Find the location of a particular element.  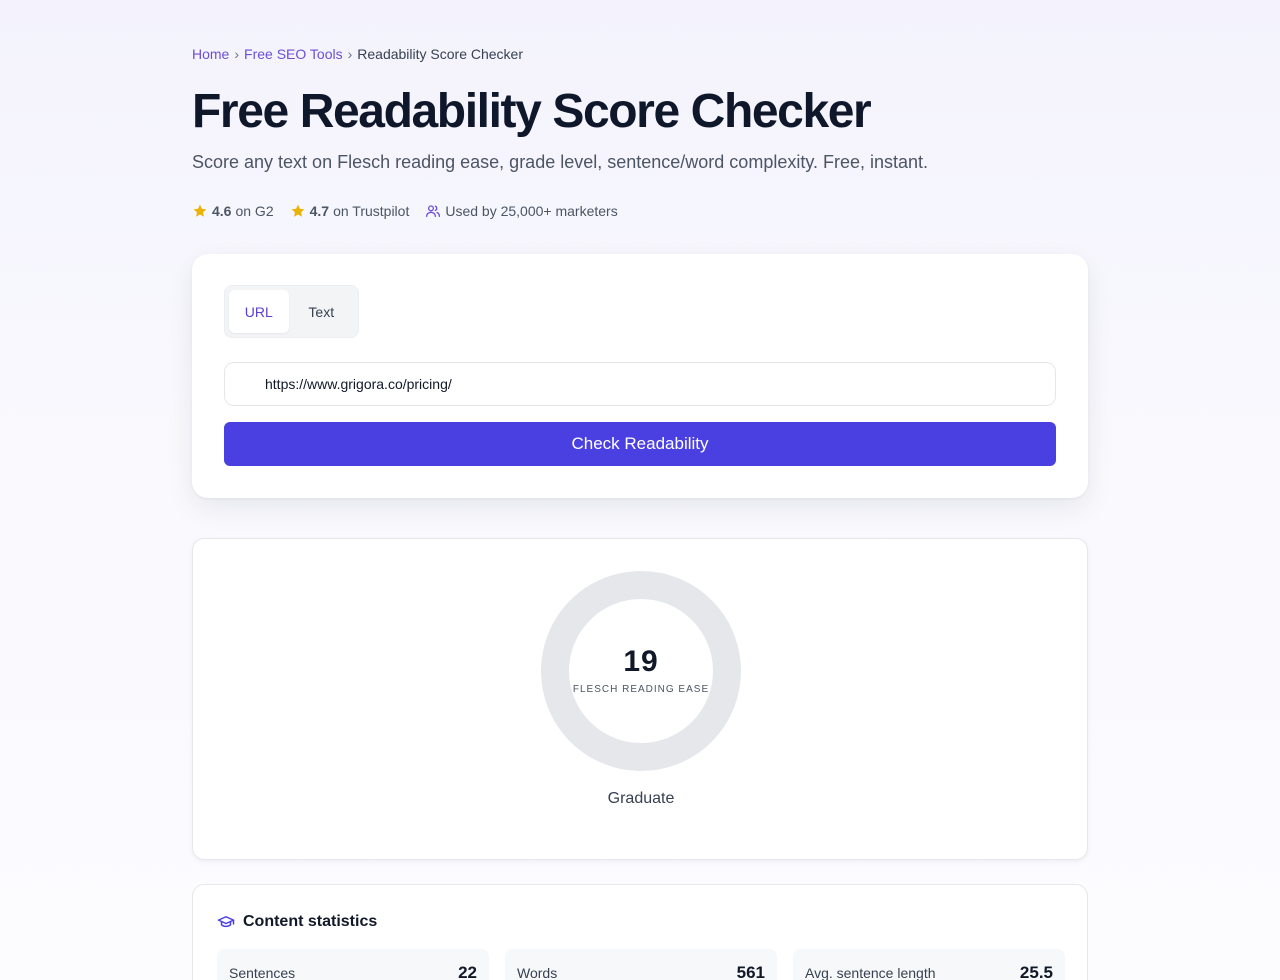

stat-sentences: Sentences 22 is located at coordinates (353, 964).